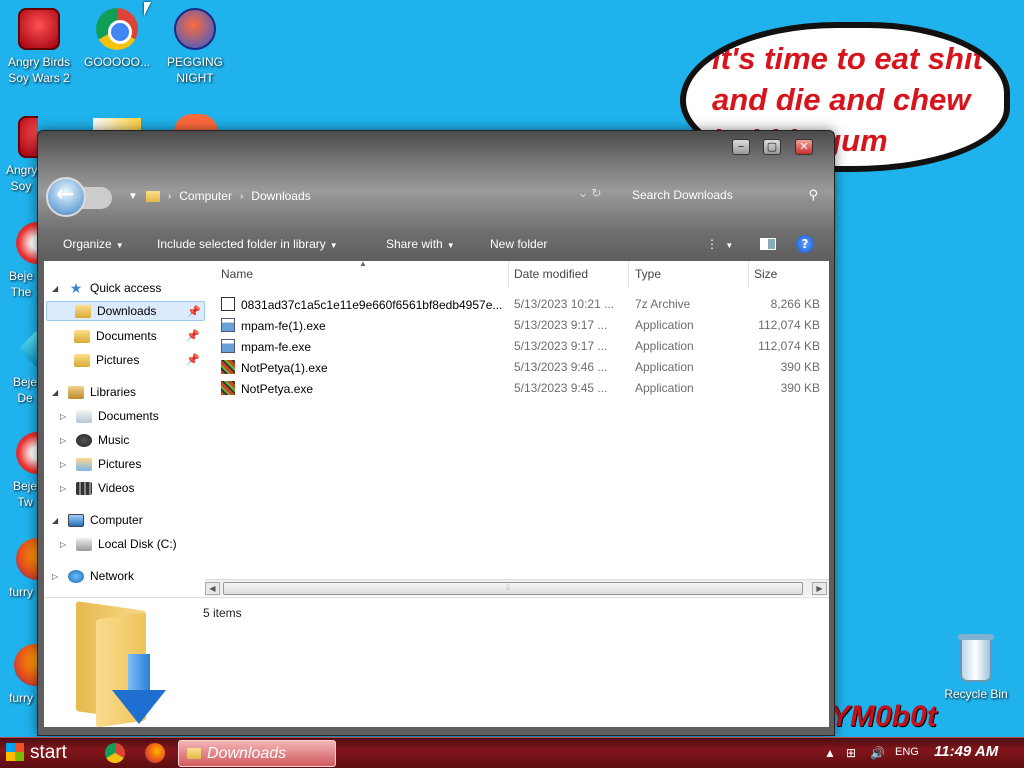 The height and width of the screenshot is (768, 1024). Describe the element at coordinates (512, 752) in the screenshot. I see `taskbar: start Downloads ▲ ⊞ 🔊 ENG 11:49 AM` at that location.